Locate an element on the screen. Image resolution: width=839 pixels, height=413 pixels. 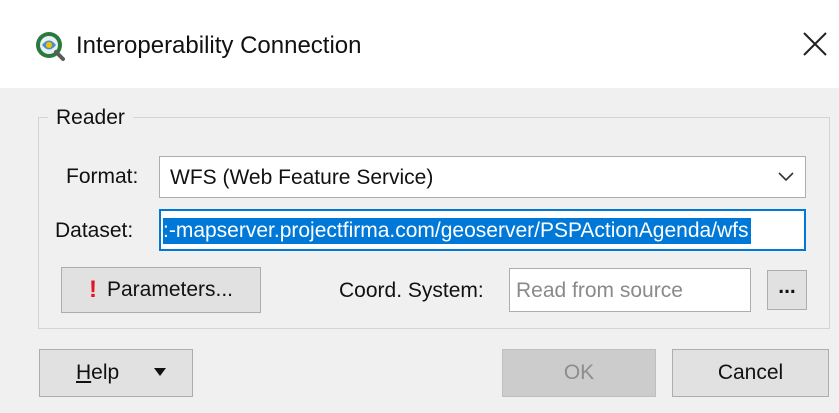
reader-group-label: Reader is located at coordinates (90, 118).